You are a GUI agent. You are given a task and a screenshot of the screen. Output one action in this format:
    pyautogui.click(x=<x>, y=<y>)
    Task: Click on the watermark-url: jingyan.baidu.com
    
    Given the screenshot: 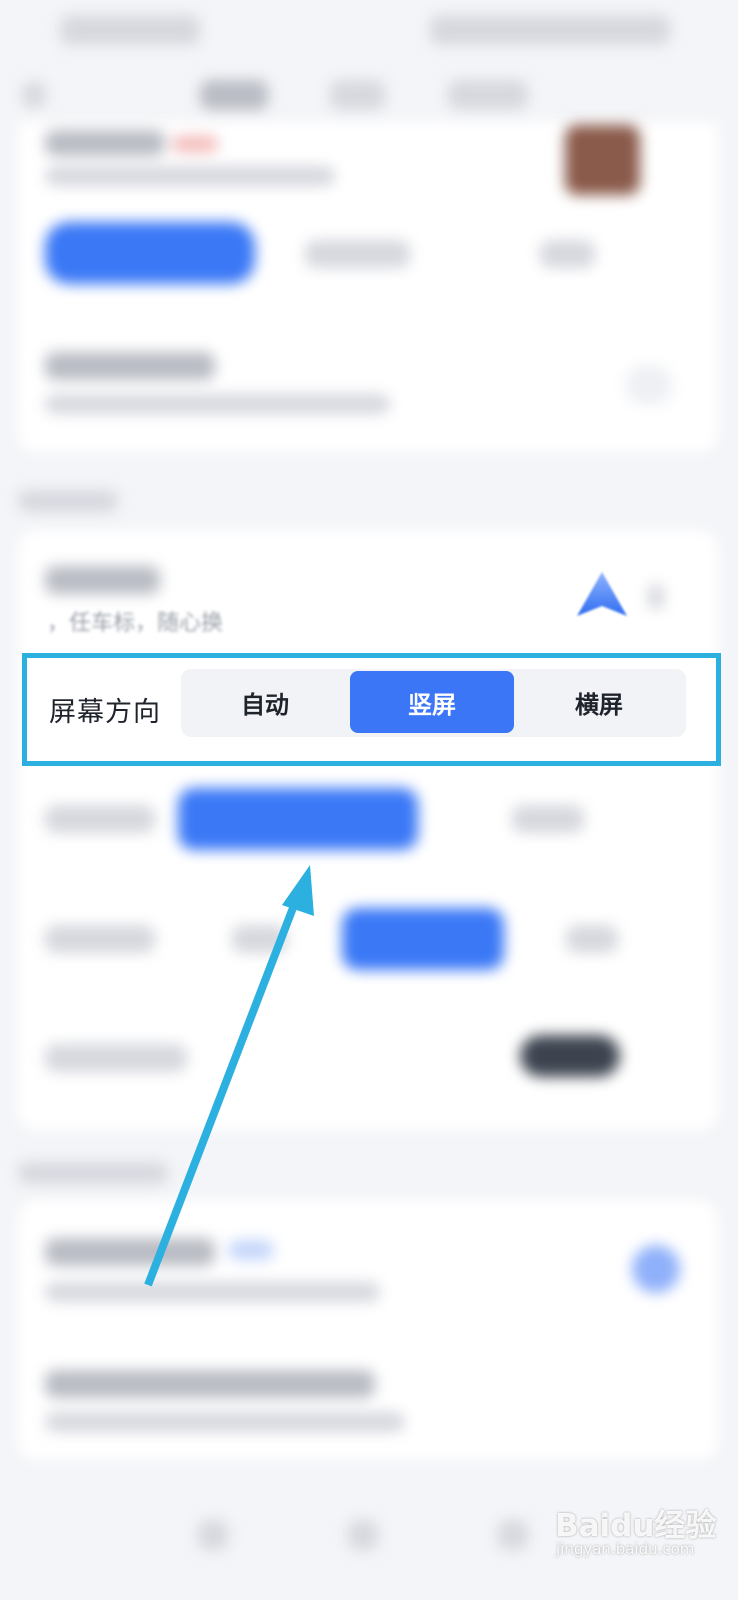 What is the action you would take?
    pyautogui.click(x=625, y=1549)
    